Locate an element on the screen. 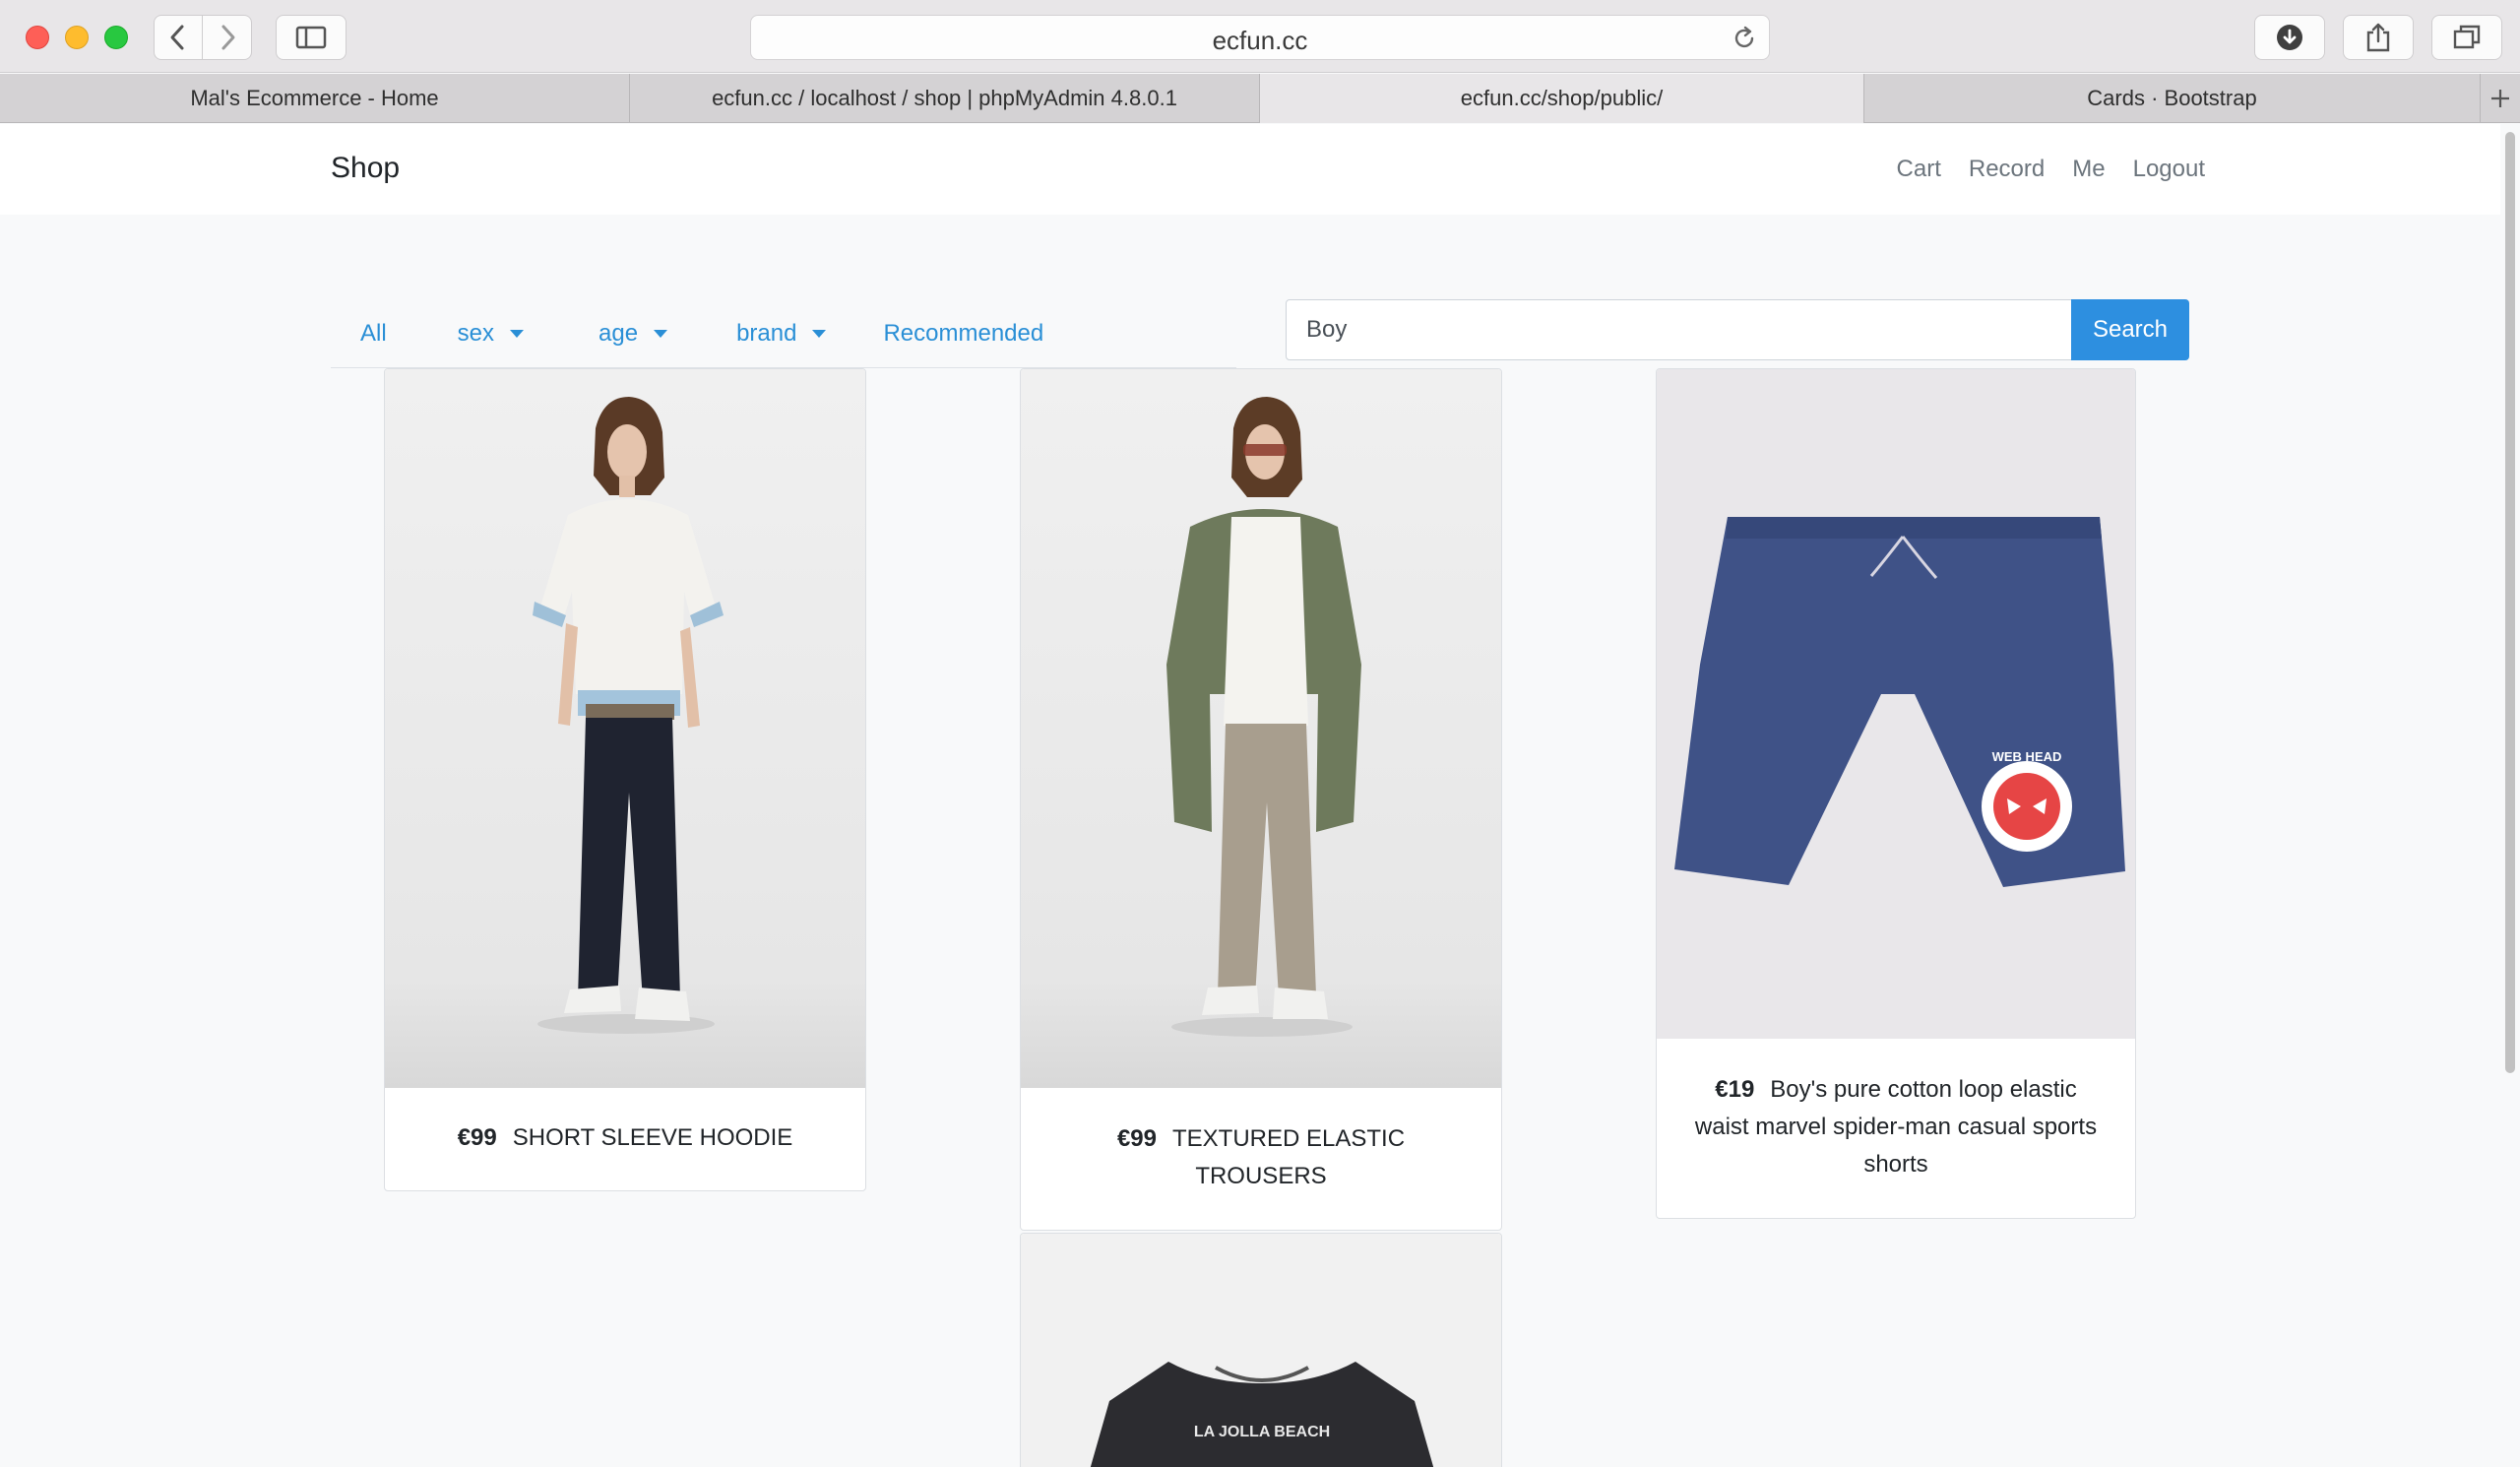 The height and width of the screenshot is (1467, 2520). share-button is located at coordinates (2378, 37).